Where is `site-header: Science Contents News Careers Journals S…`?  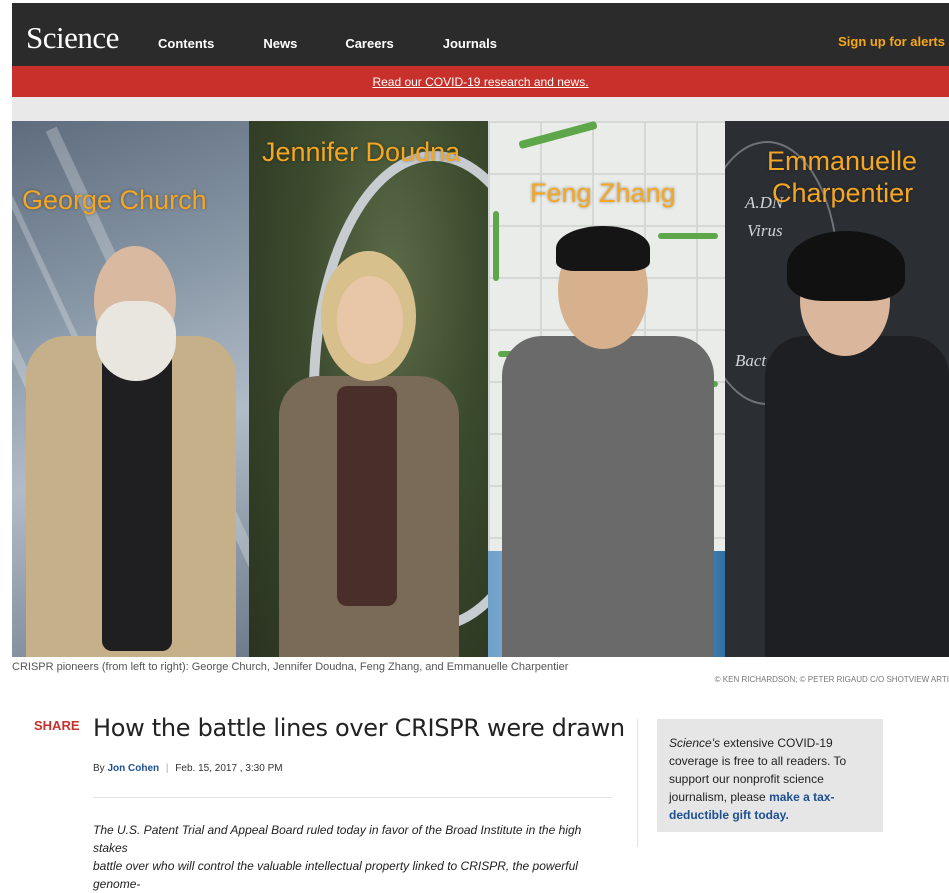
site-header: Science Contents News Careers Journals S… is located at coordinates (480, 34).